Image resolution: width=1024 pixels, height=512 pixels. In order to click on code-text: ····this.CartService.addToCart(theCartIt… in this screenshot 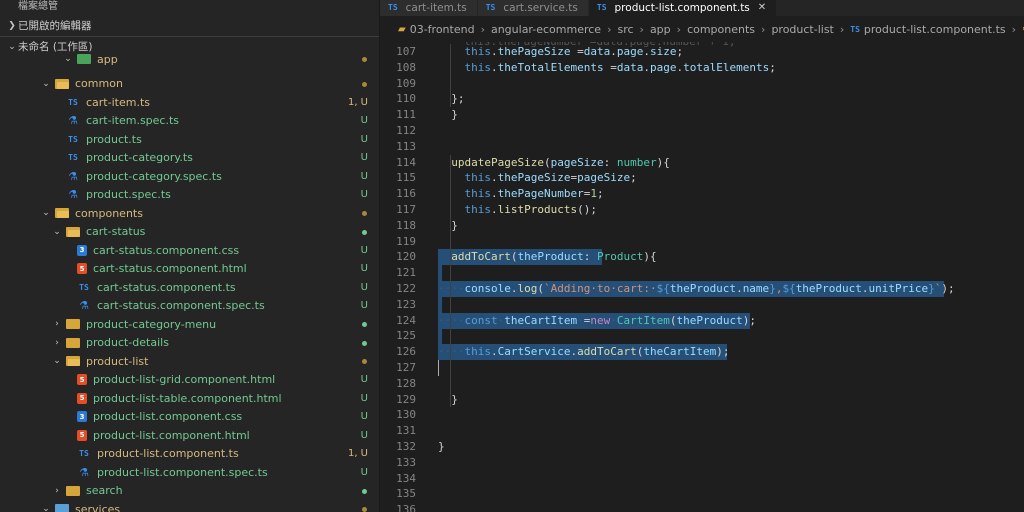, I will do `click(584, 352)`.